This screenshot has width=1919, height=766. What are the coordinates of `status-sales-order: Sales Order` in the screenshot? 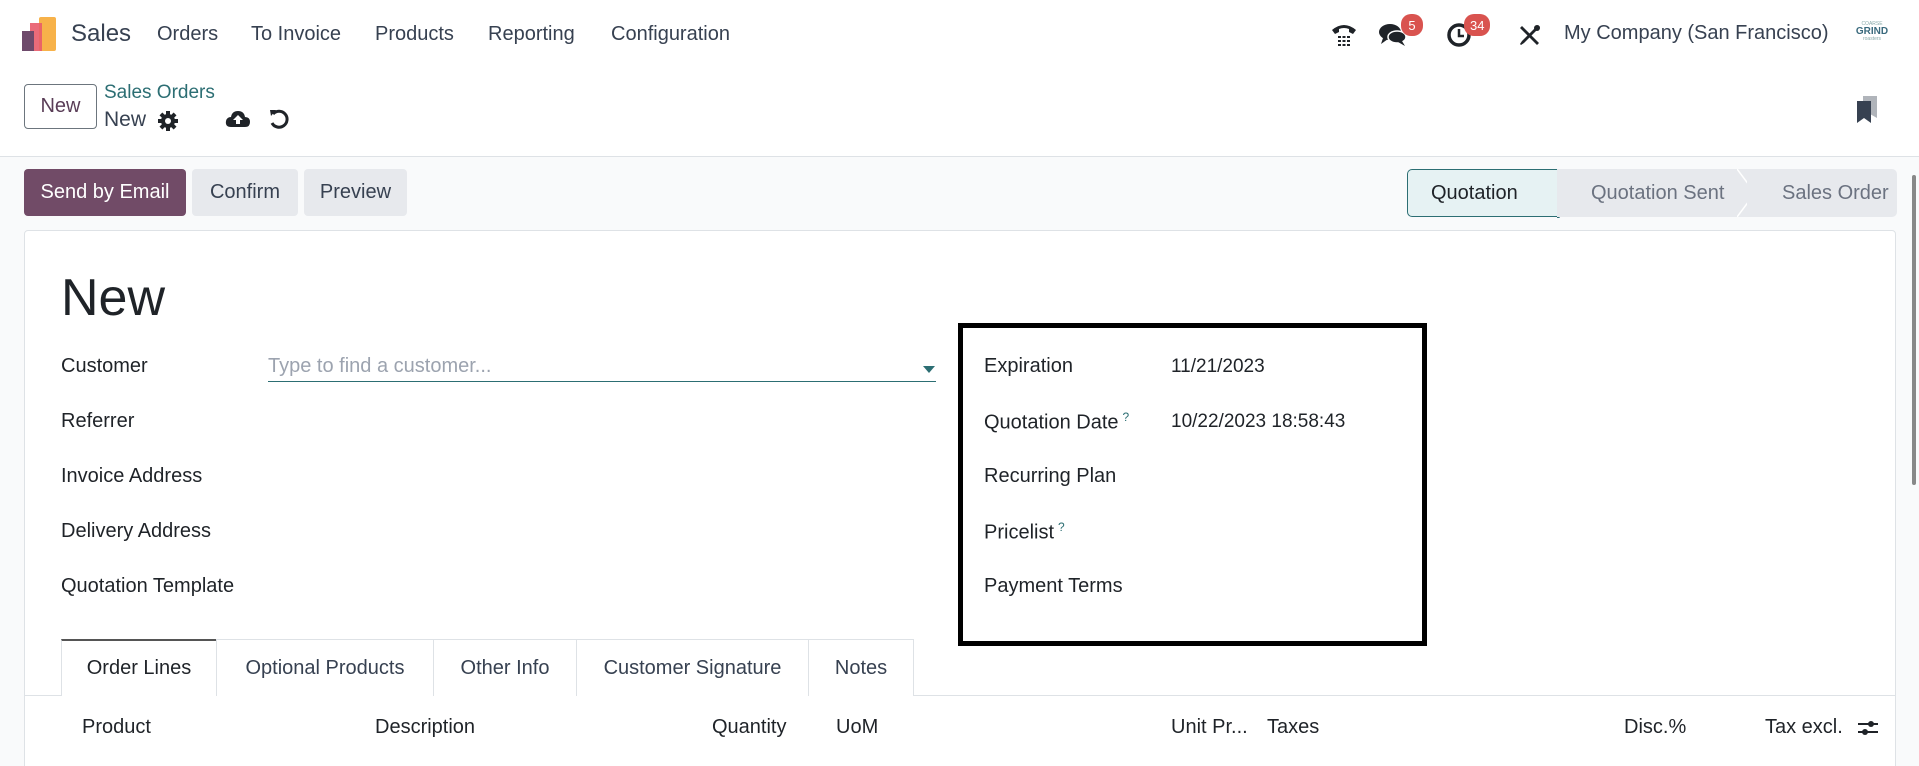 It's located at (1822, 193).